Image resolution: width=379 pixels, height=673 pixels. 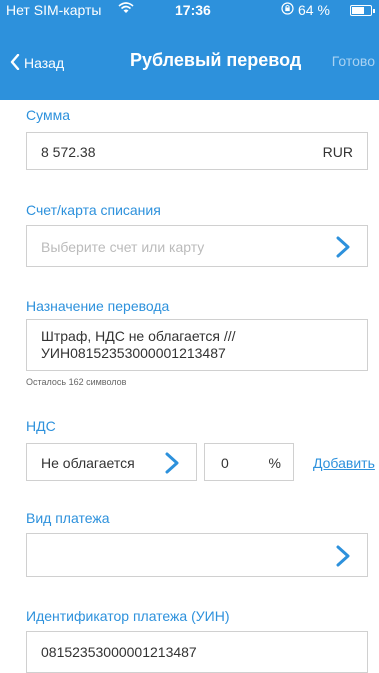 I want to click on payment-type-select, so click(x=197, y=555).